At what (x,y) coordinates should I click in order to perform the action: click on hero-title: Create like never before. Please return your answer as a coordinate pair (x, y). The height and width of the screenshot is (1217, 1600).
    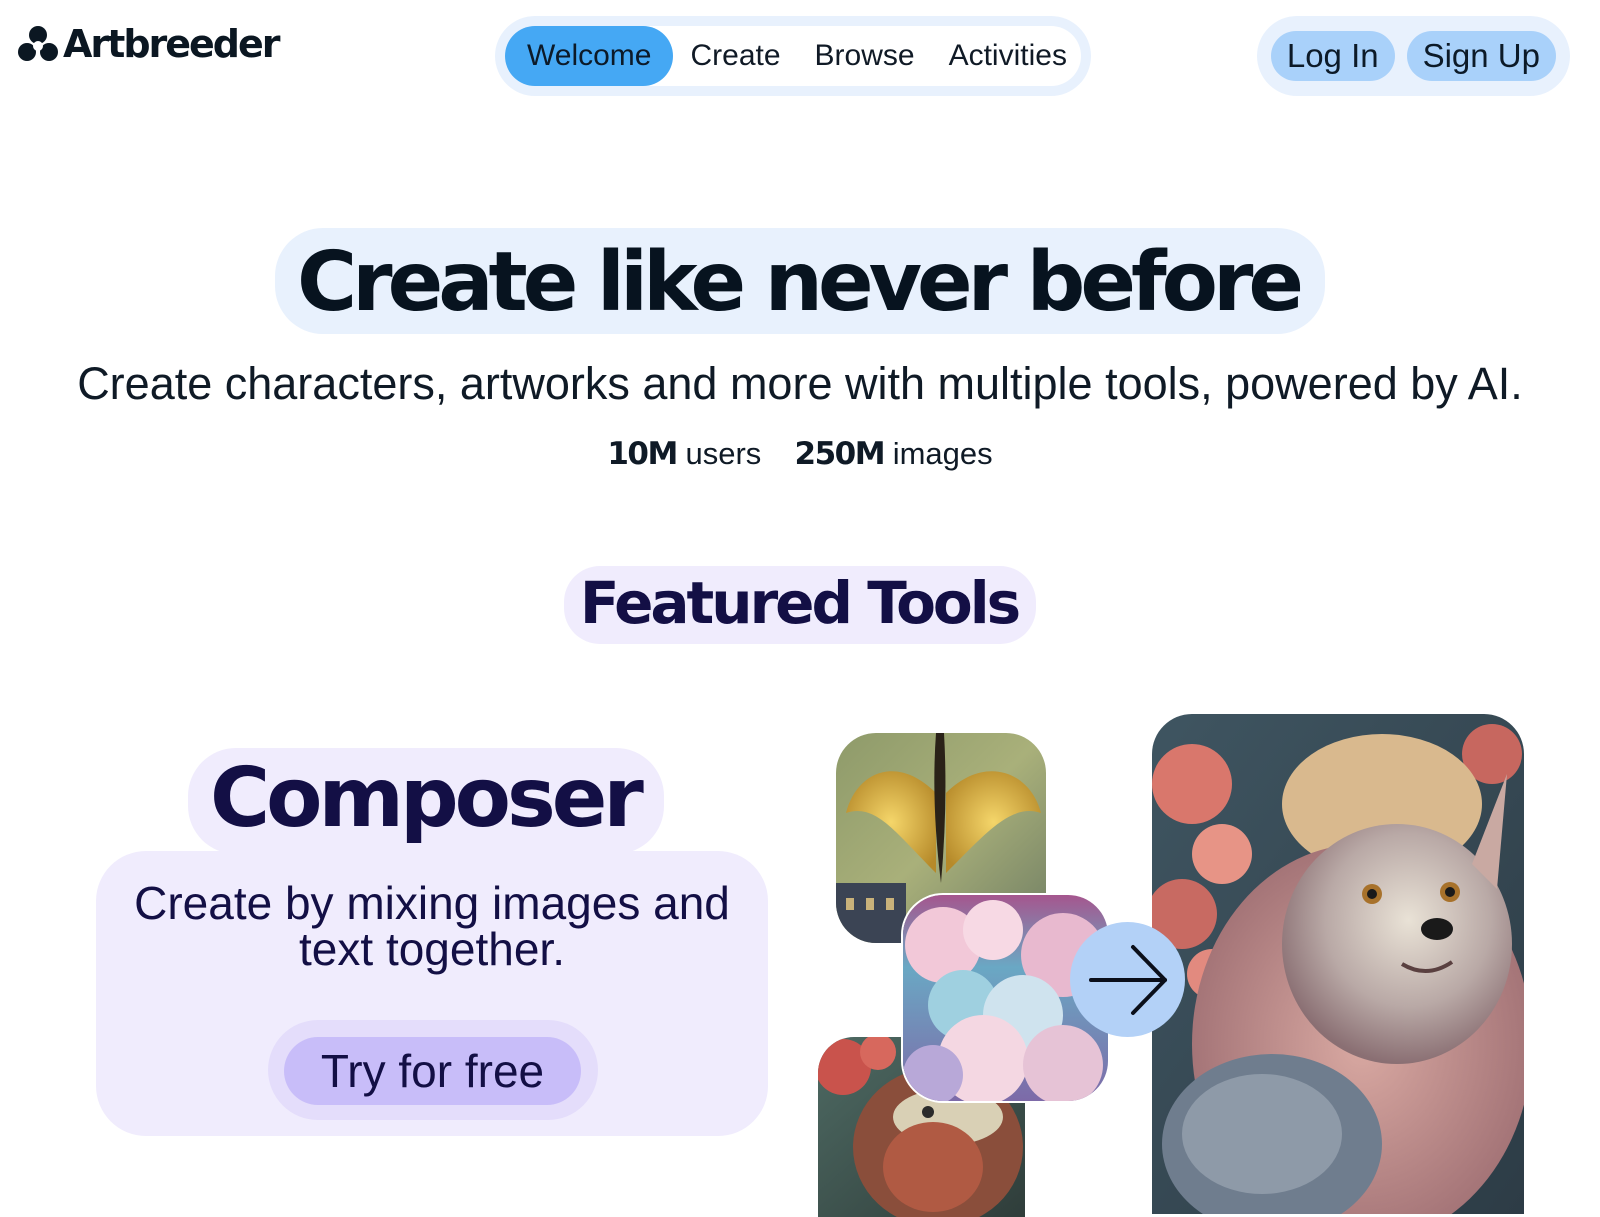
    Looking at the image, I should click on (800, 281).